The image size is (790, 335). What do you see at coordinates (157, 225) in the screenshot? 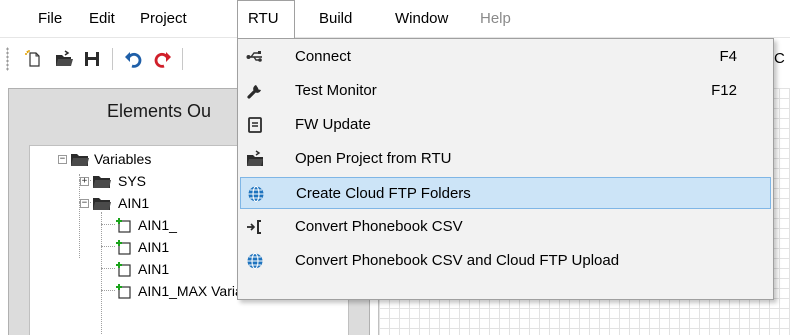
I see `tree-item-label: AIN1_` at bounding box center [157, 225].